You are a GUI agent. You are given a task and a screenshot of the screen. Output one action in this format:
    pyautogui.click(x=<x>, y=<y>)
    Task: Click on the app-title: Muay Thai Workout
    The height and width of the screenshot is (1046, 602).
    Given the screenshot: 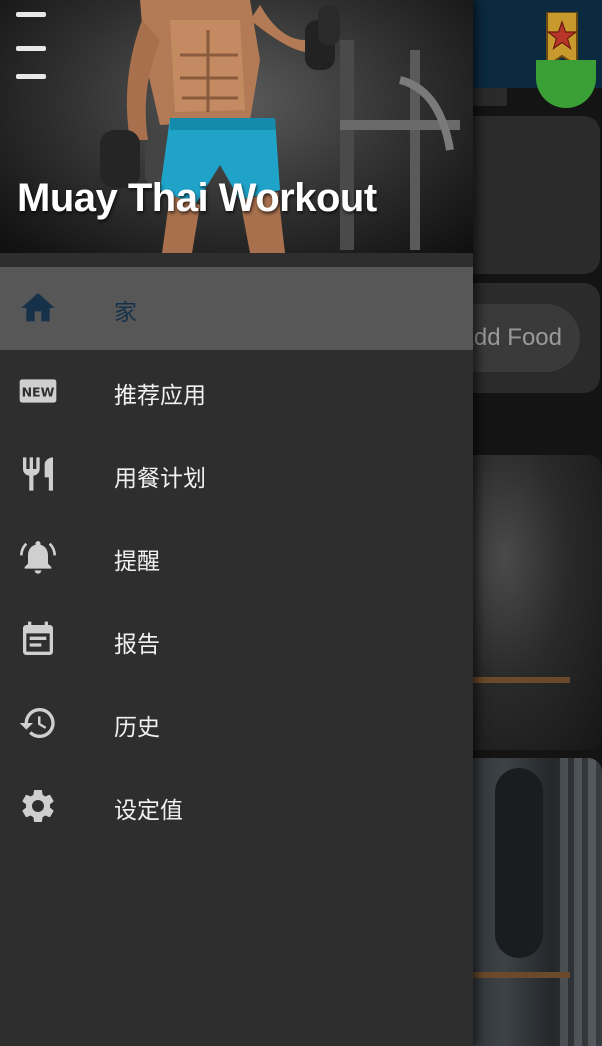 What is the action you would take?
    pyautogui.click(x=197, y=198)
    